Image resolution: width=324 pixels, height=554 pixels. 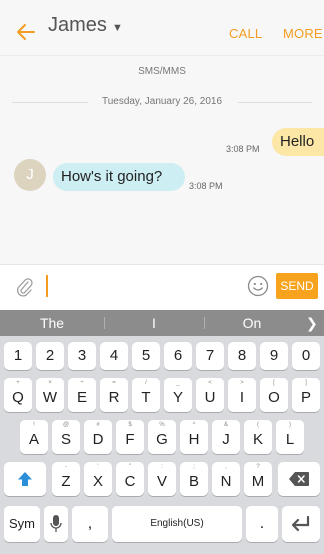 What do you see at coordinates (258, 479) in the screenshot?
I see `key-m: ? M` at bounding box center [258, 479].